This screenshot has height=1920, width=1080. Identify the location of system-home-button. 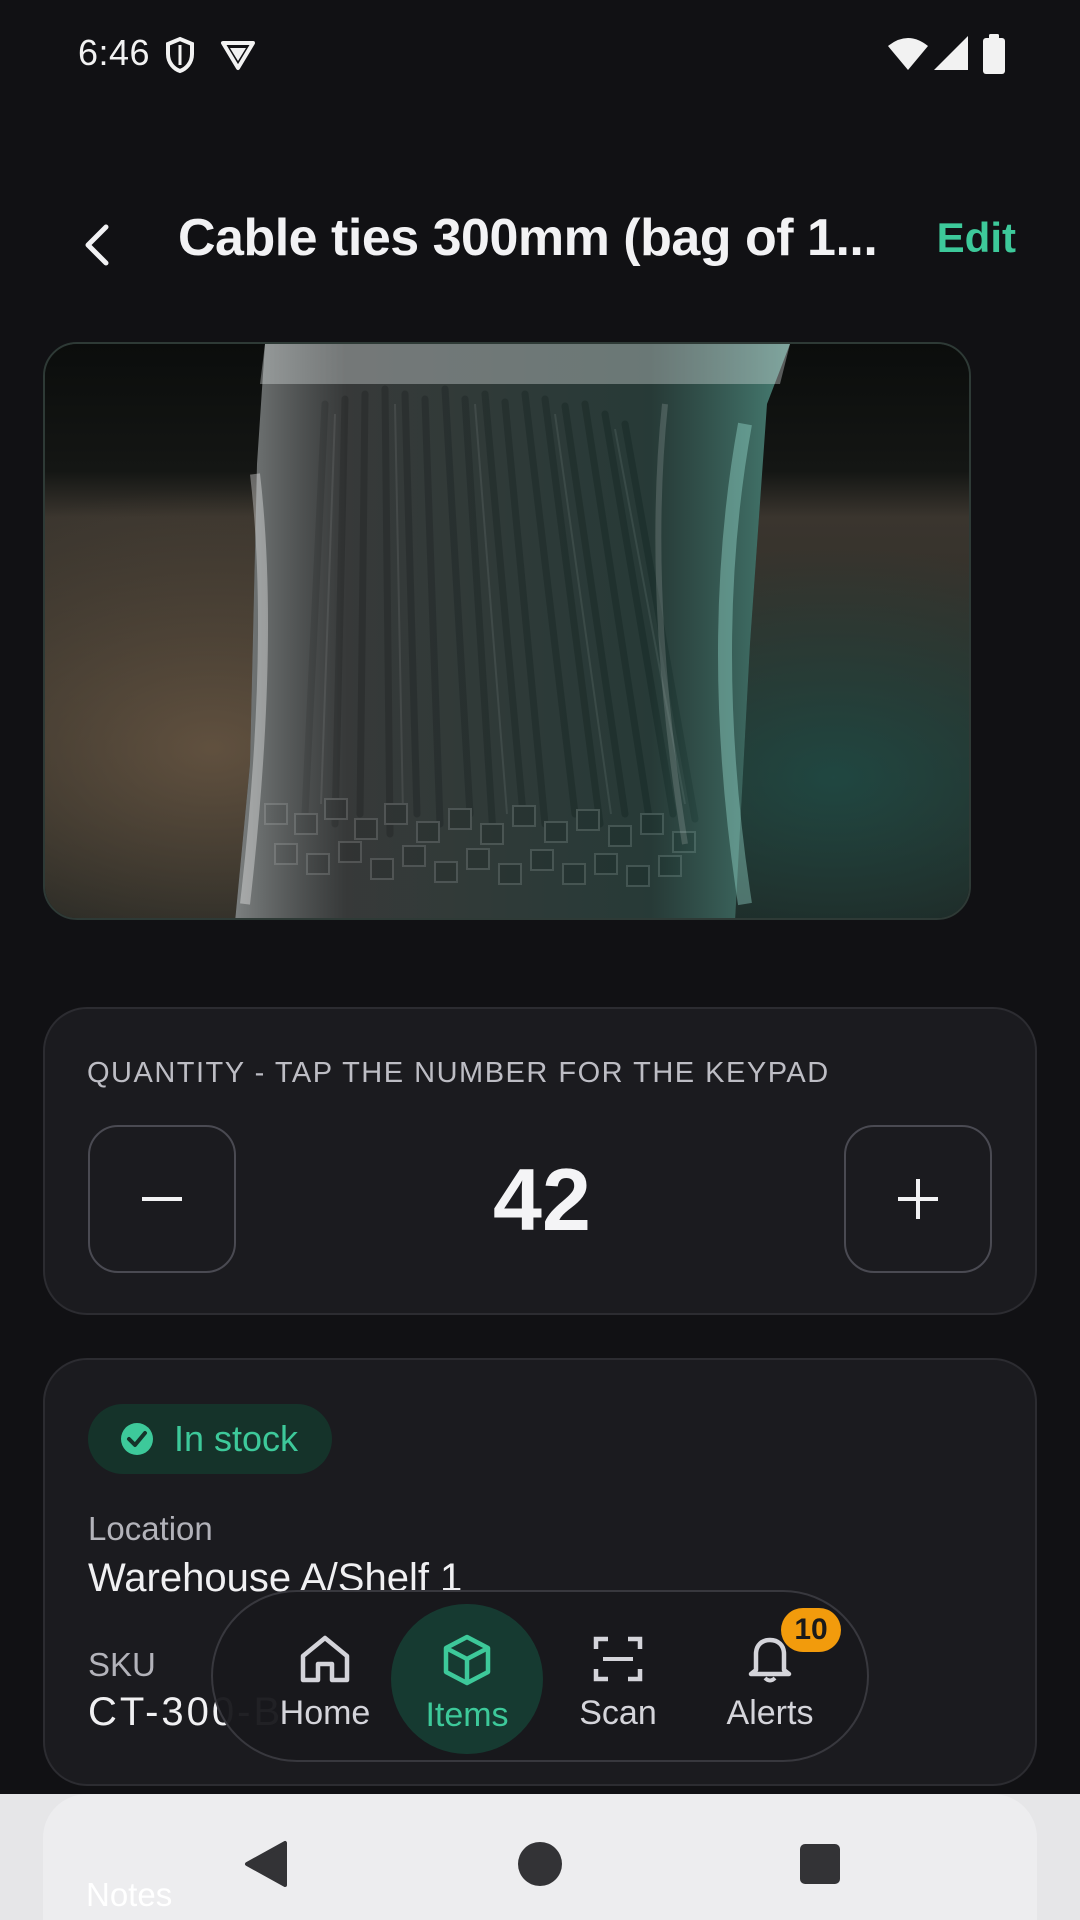
(540, 1864).